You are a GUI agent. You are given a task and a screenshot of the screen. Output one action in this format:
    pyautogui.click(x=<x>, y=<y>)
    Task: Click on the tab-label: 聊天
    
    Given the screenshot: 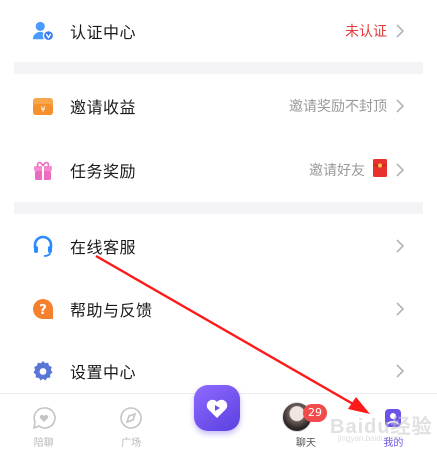 What is the action you would take?
    pyautogui.click(x=305, y=443)
    